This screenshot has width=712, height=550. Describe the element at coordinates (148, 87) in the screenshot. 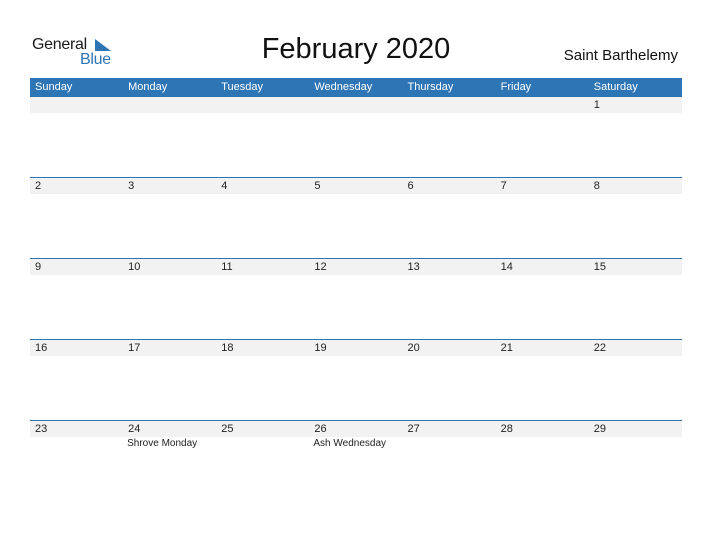

I see `weekday-monday: Monday` at that location.